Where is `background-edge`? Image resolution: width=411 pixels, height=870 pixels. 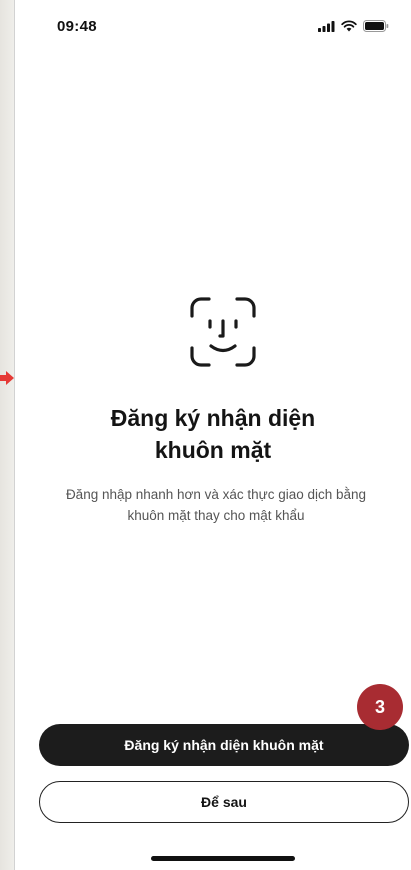
background-edge is located at coordinates (7, 435).